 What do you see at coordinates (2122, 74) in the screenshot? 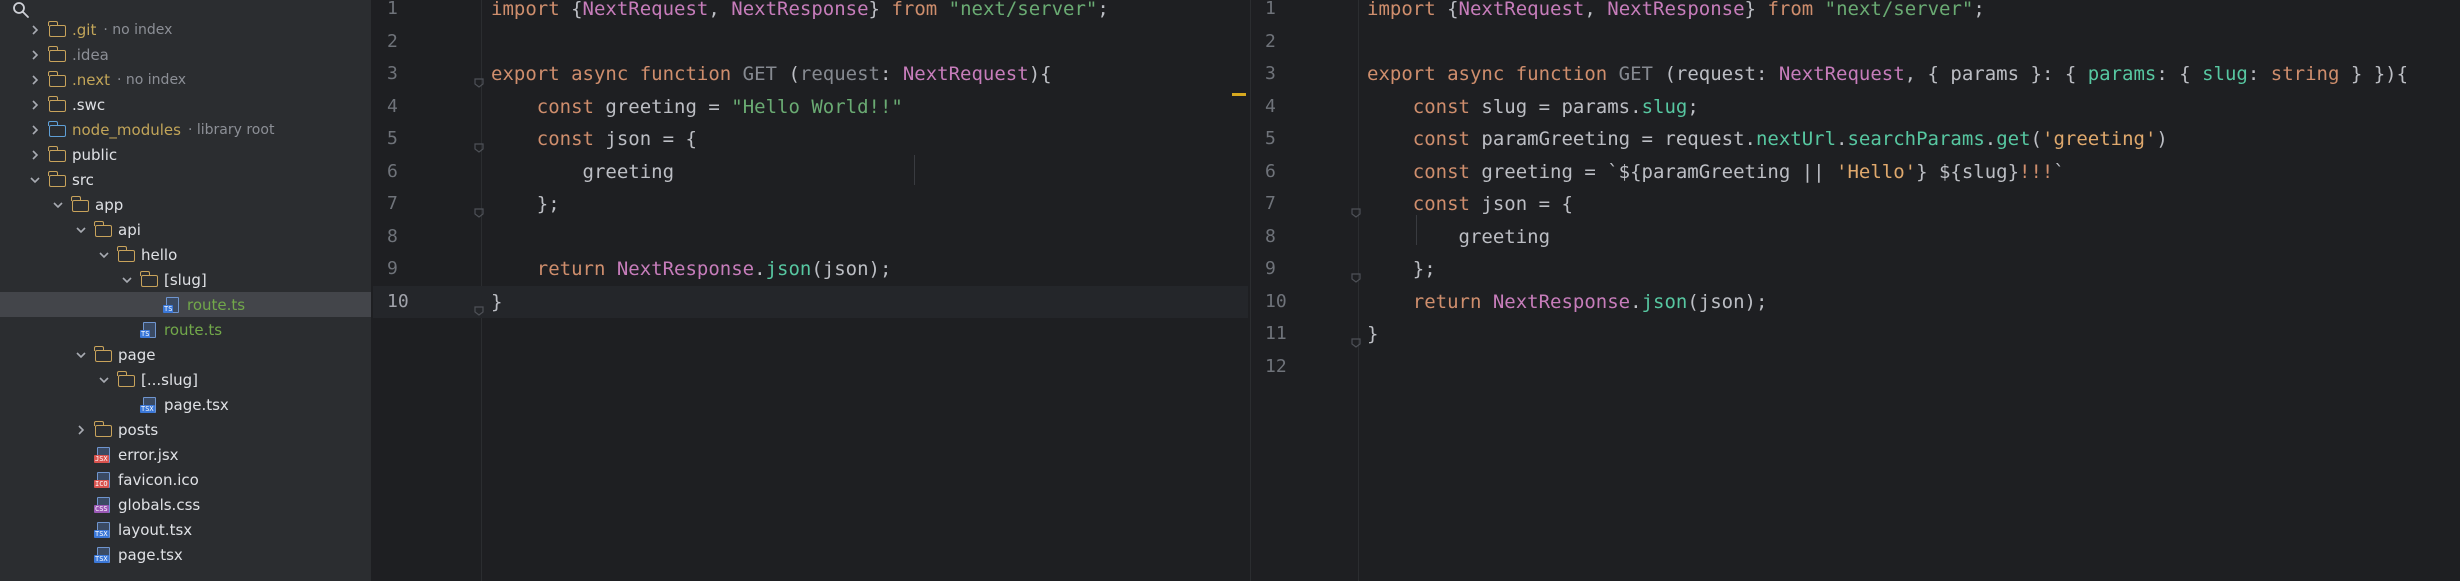
I see `code-token: params` at bounding box center [2122, 74].